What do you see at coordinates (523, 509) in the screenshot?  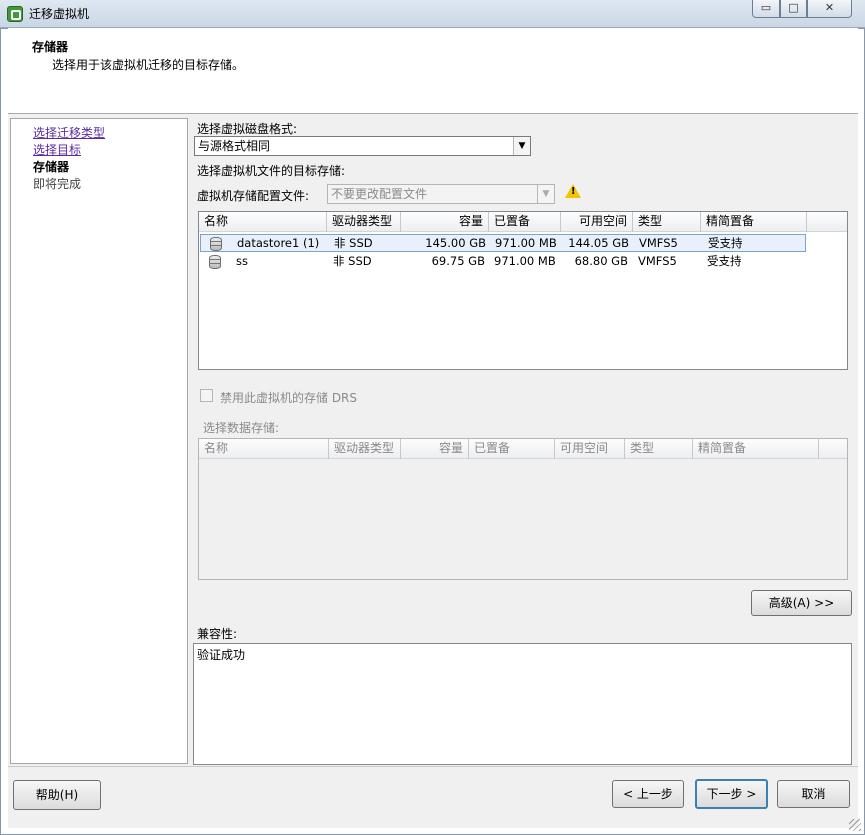 I see `datastore-table-secondary: 名称 驱动器类型 容量 已置备 可用空间 类型 精简置备` at bounding box center [523, 509].